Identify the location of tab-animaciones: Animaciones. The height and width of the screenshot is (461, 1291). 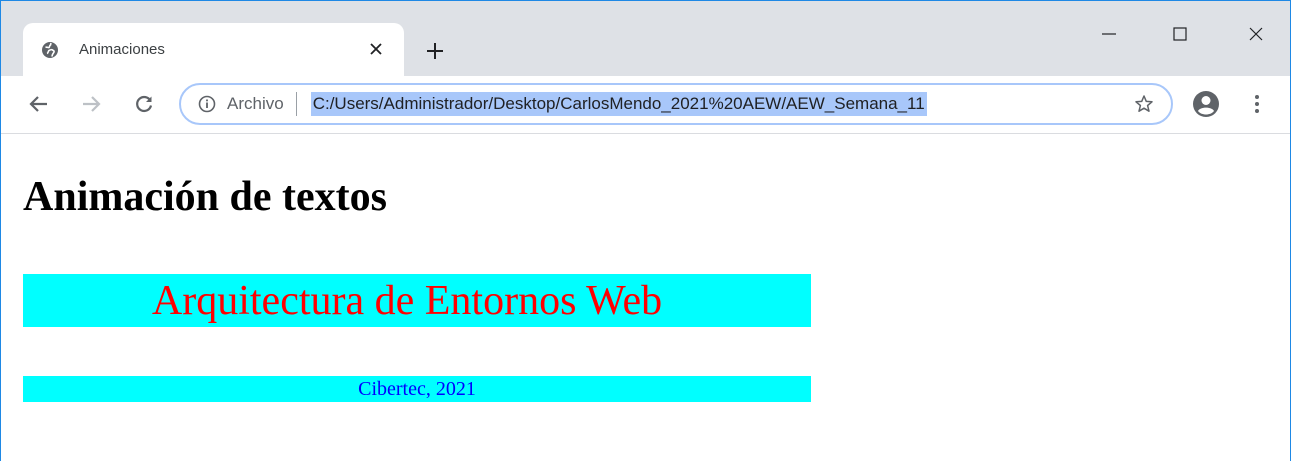
(213, 49).